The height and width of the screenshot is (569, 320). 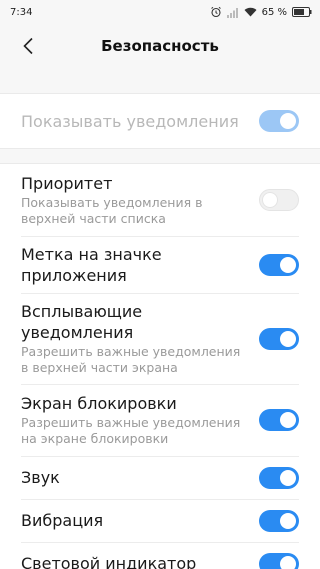 What do you see at coordinates (91, 264) in the screenshot?
I see `setting-title: Метка на значке приложения` at bounding box center [91, 264].